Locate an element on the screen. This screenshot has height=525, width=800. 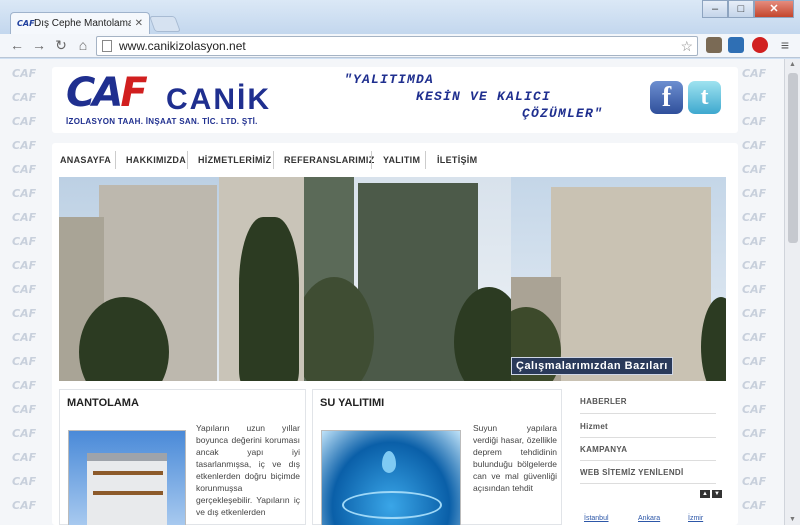
slogan-line-3: ÇÖZÜMLER" is located at coordinates (563, 113).